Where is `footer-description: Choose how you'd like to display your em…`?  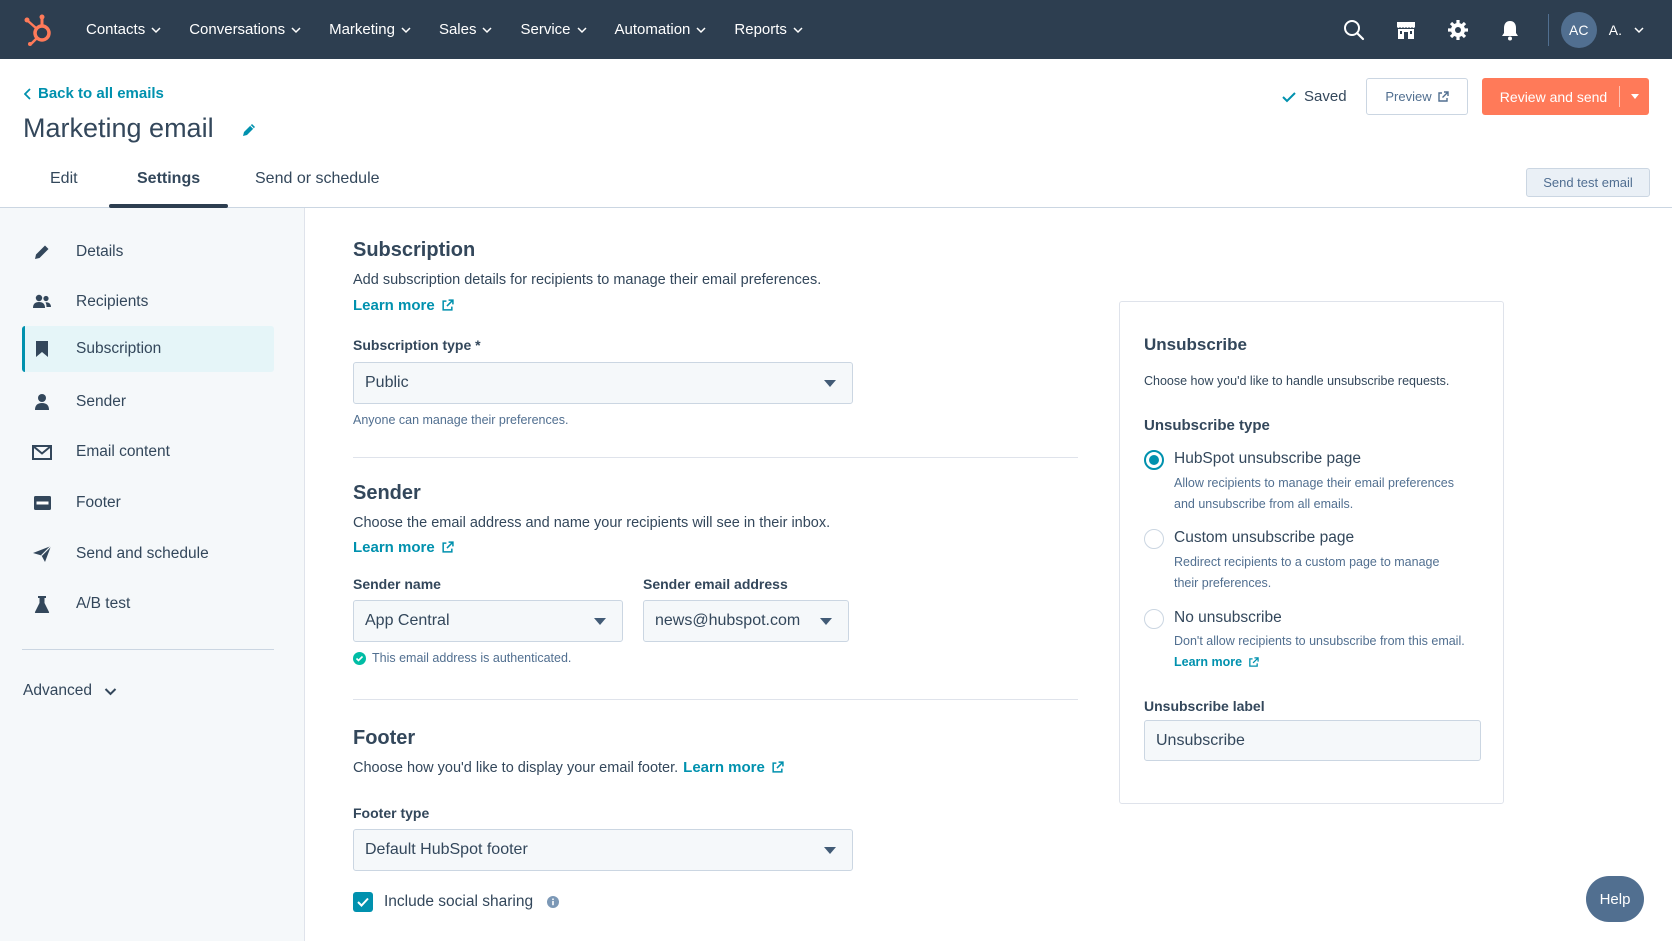 footer-description: Choose how you'd like to display your em… is located at coordinates (516, 767).